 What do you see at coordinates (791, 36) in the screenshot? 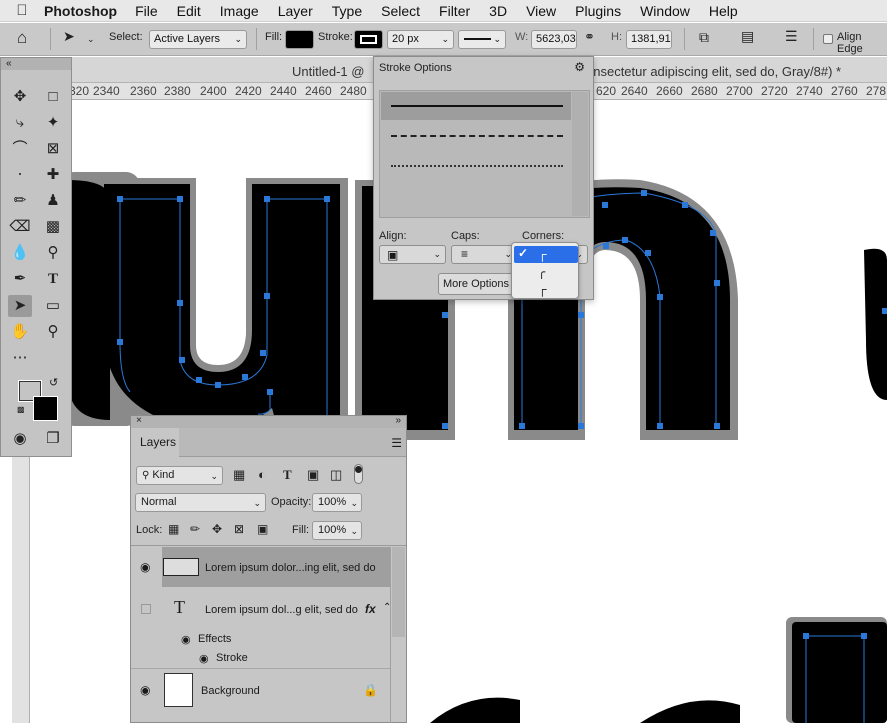
I see `path-arrangement-icon: ☰` at bounding box center [791, 36].